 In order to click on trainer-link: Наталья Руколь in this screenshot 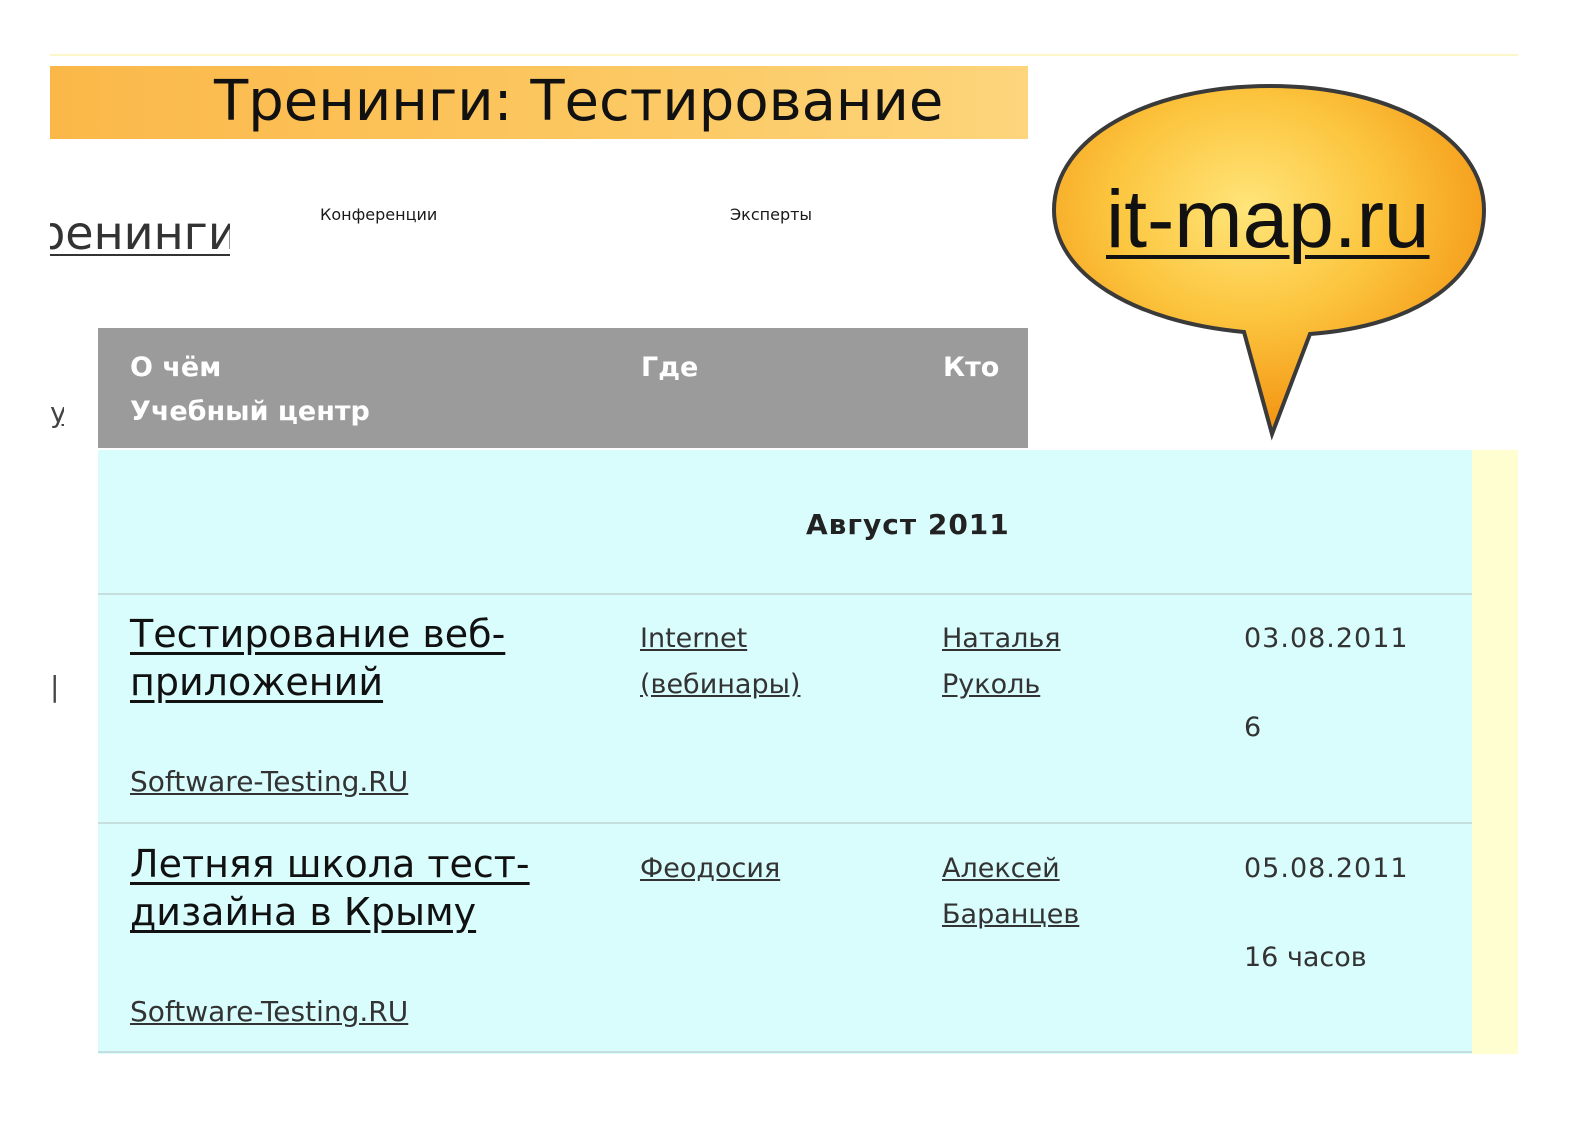, I will do `click(1042, 662)`.